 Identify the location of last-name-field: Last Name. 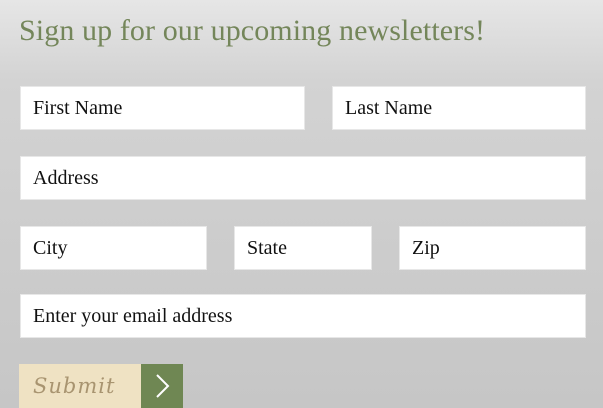
(459, 108).